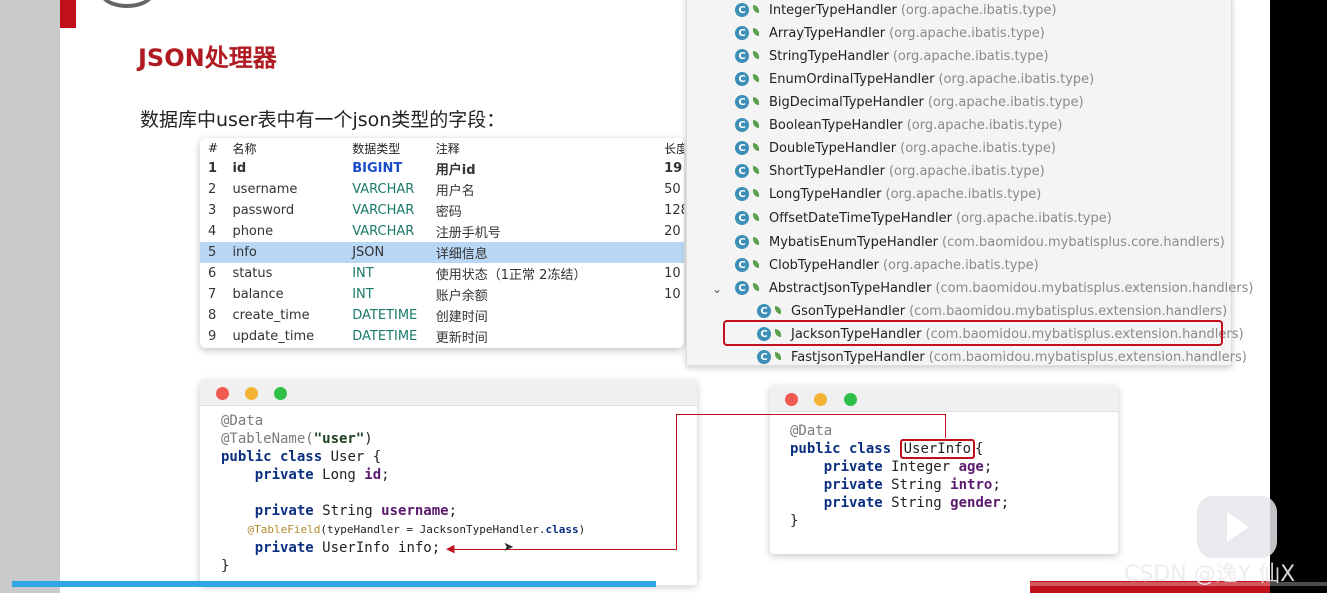 This screenshot has height=593, width=1327. Describe the element at coordinates (442, 168) in the screenshot. I see `table-row: 1 id BIGINT 用户id 19` at that location.